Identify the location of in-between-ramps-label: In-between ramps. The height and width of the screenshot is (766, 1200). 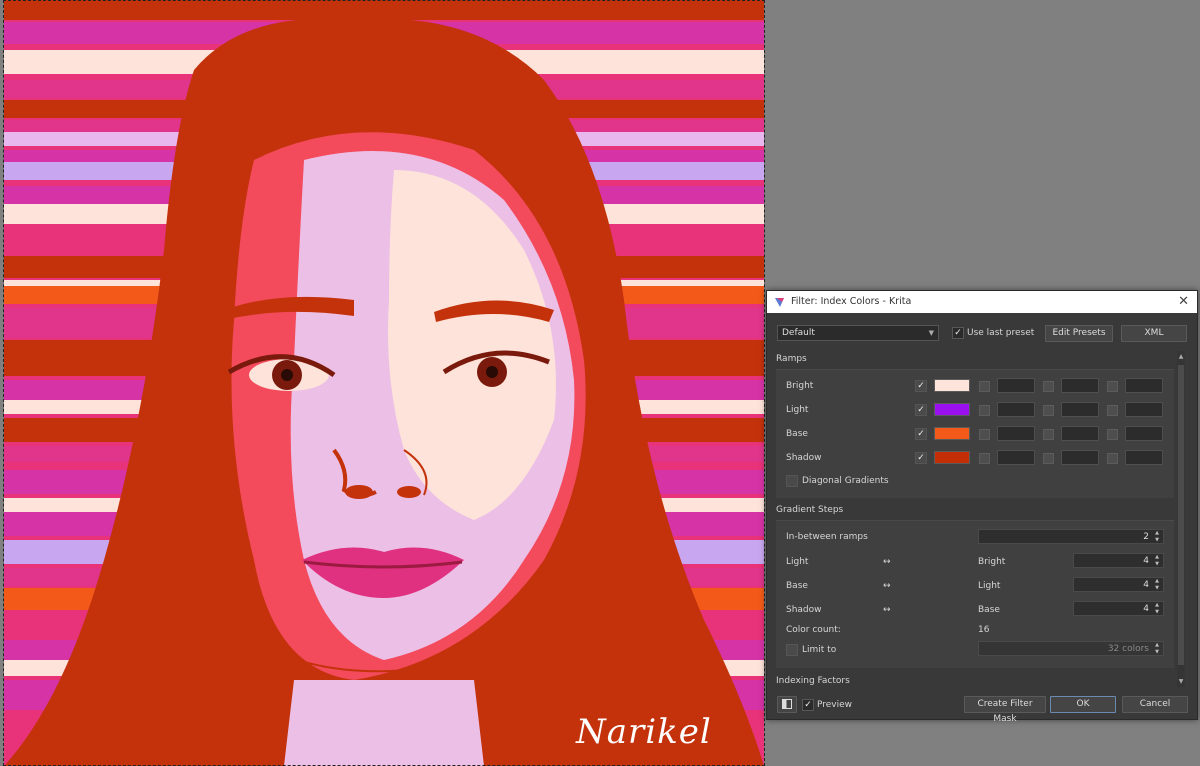
(827, 537).